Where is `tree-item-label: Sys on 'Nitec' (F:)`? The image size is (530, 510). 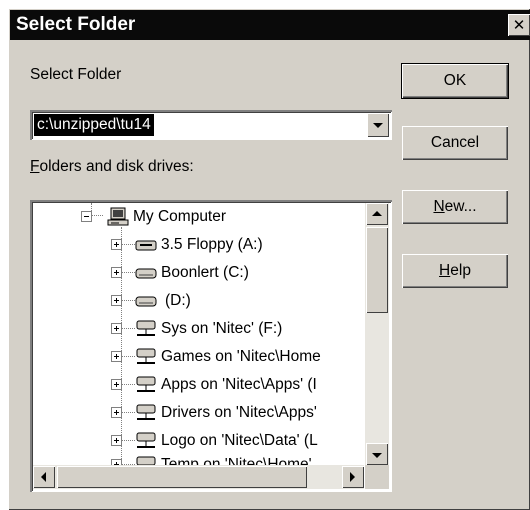
tree-item-label: Sys on 'Nitec' (F:) is located at coordinates (222, 328).